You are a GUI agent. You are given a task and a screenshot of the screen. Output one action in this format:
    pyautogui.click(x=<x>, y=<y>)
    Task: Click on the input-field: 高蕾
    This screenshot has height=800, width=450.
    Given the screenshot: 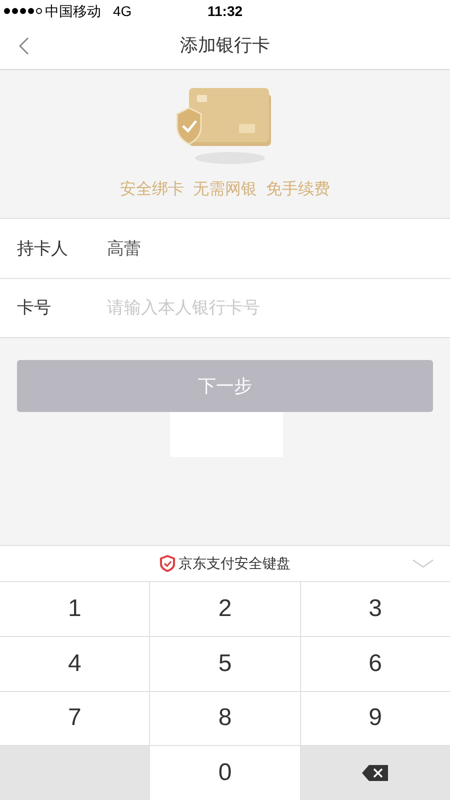 What is the action you would take?
    pyautogui.click(x=270, y=249)
    